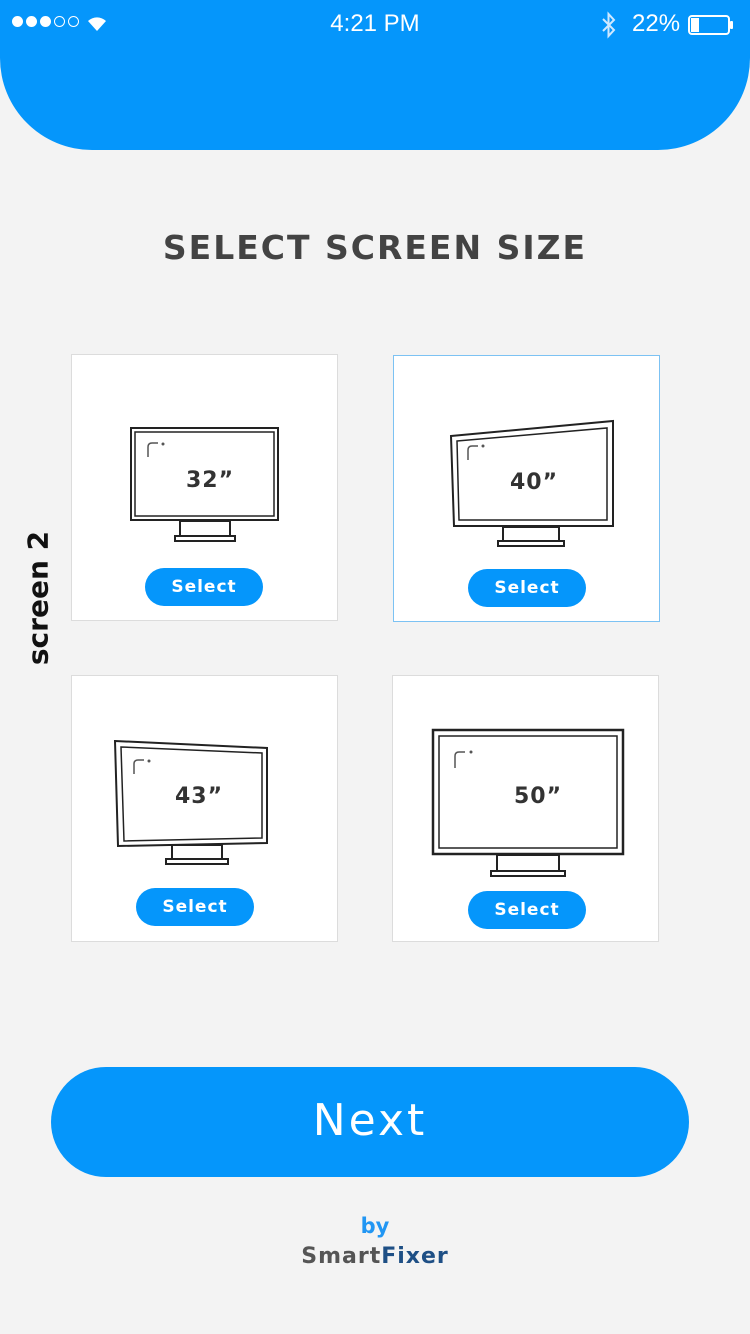 The image size is (750, 1334). What do you see at coordinates (195, 907) in the screenshot?
I see `select-button-43: Select` at bounding box center [195, 907].